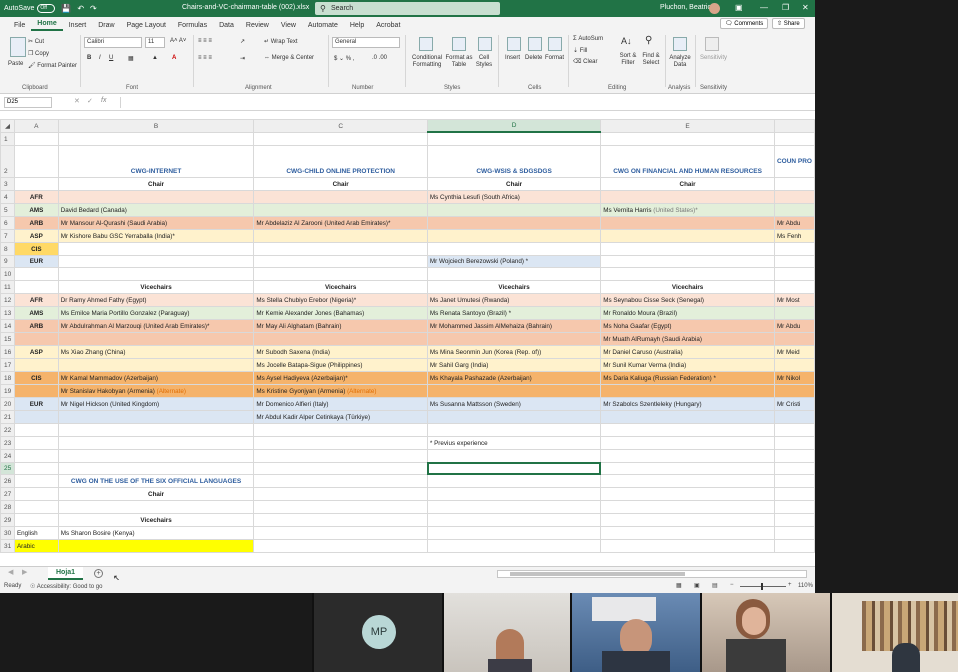  Describe the element at coordinates (514, 161) in the screenshot. I see `group-title-wsis: CWG-WSIS & SDGSDGS` at that location.